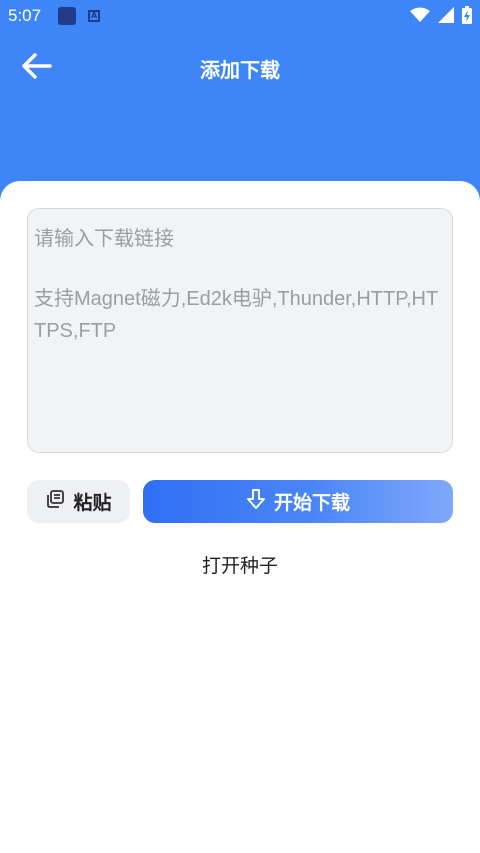 The width and height of the screenshot is (480, 853). What do you see at coordinates (446, 17) in the screenshot?
I see `signal-icon` at bounding box center [446, 17].